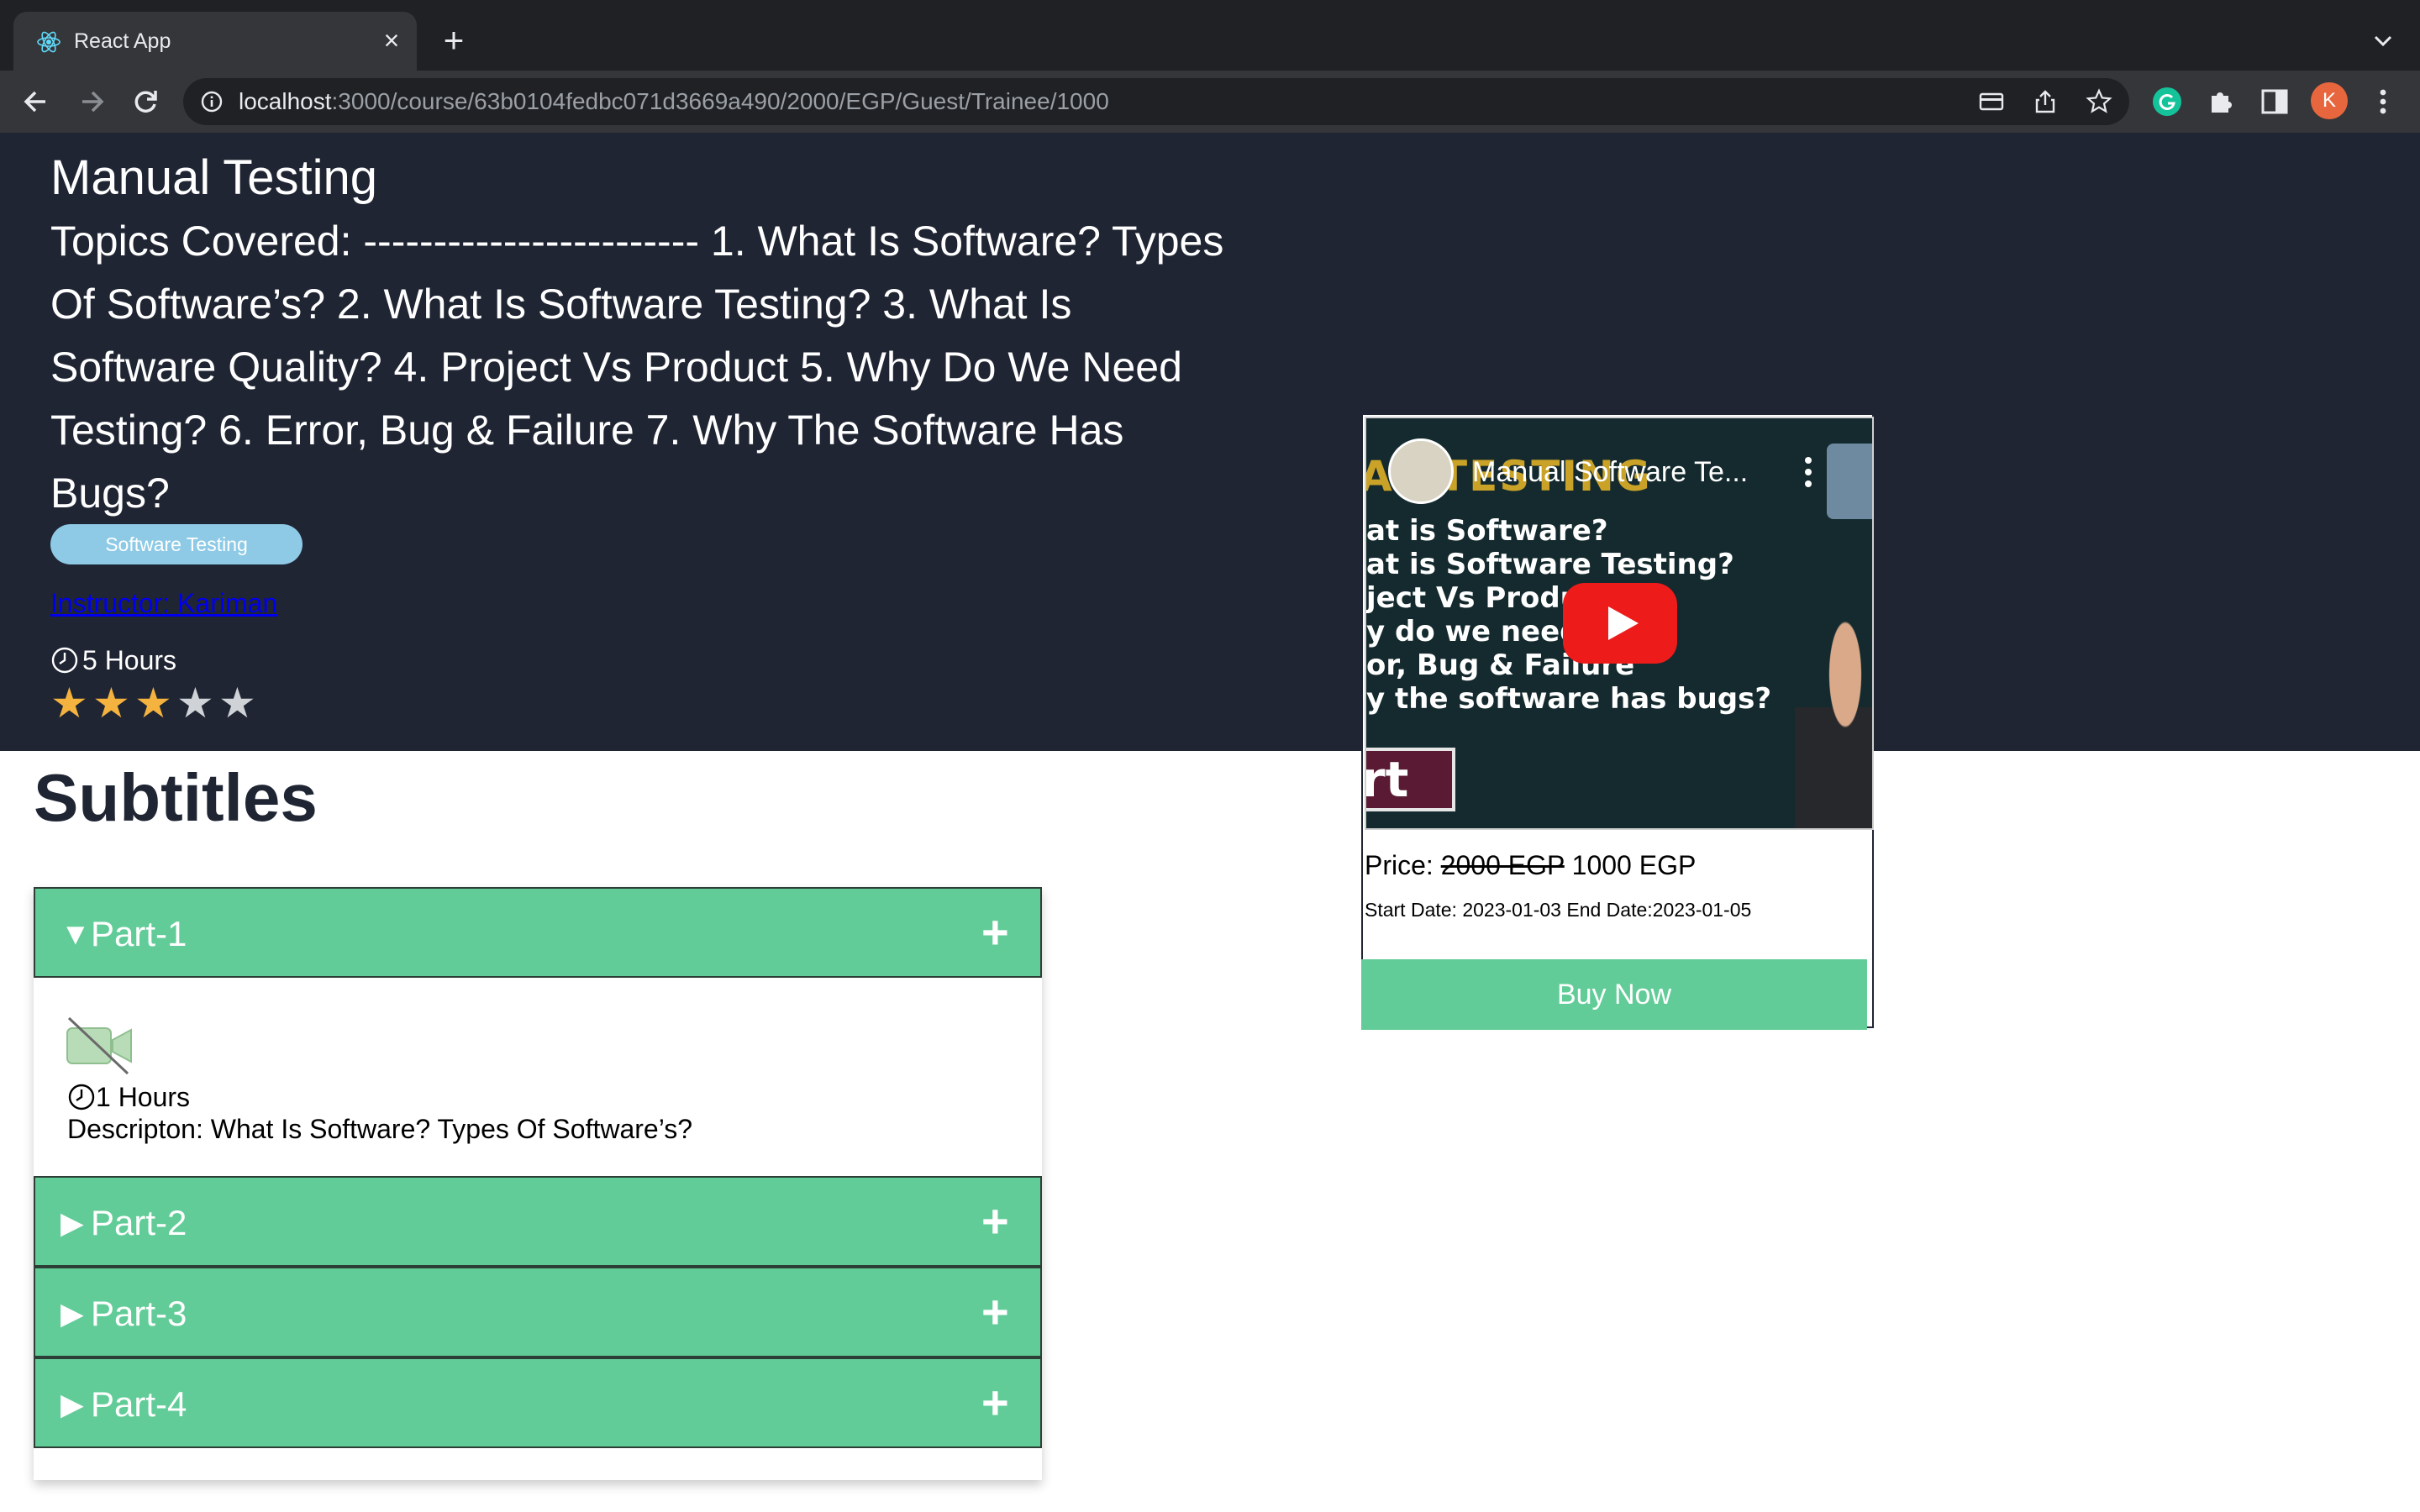  What do you see at coordinates (1634, 865) in the screenshot?
I see `new-price: 1000 EGP` at bounding box center [1634, 865].